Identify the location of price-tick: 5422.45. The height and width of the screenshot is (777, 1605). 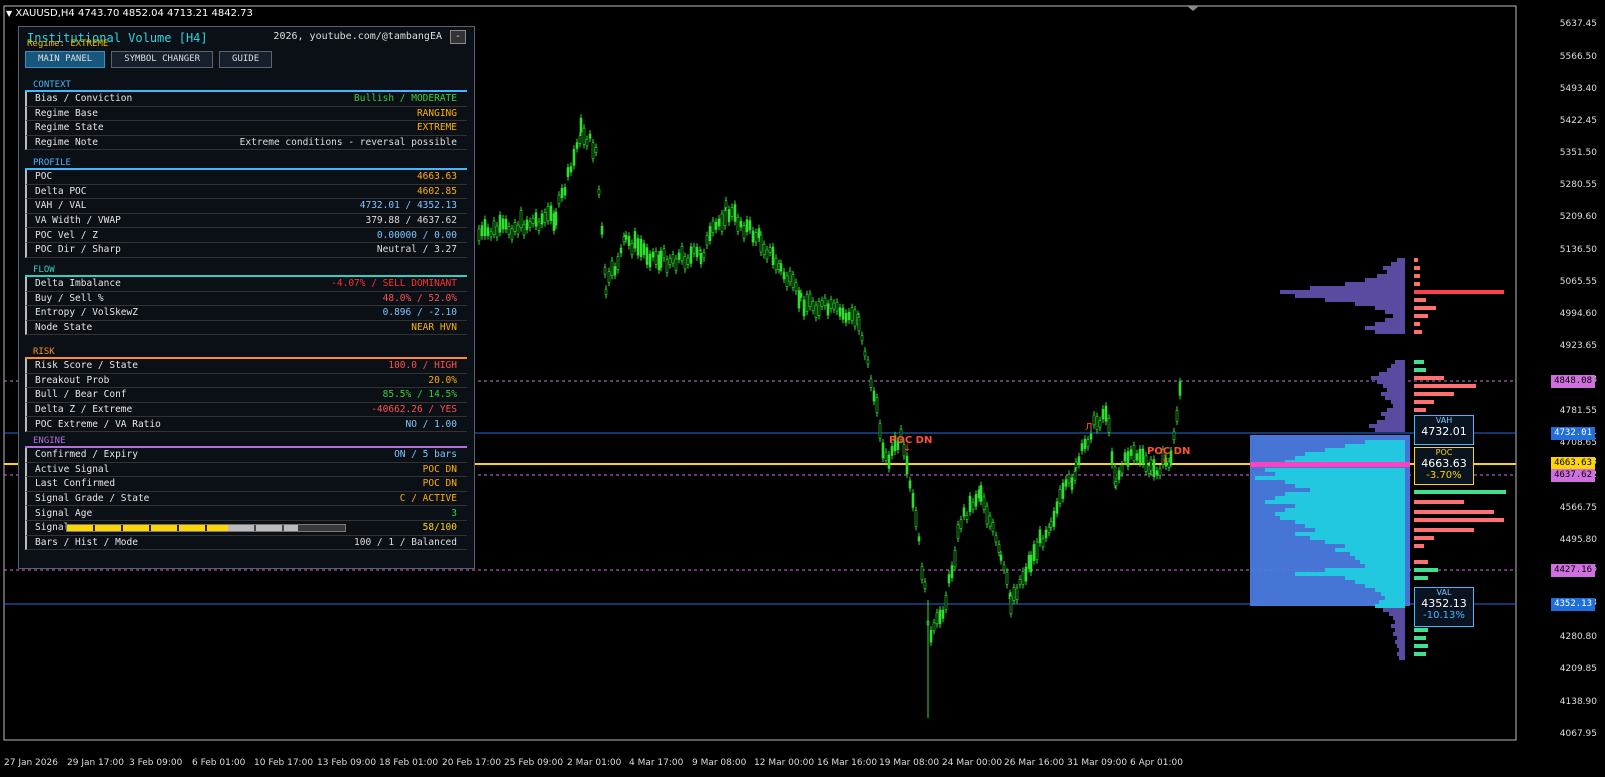
(1578, 121).